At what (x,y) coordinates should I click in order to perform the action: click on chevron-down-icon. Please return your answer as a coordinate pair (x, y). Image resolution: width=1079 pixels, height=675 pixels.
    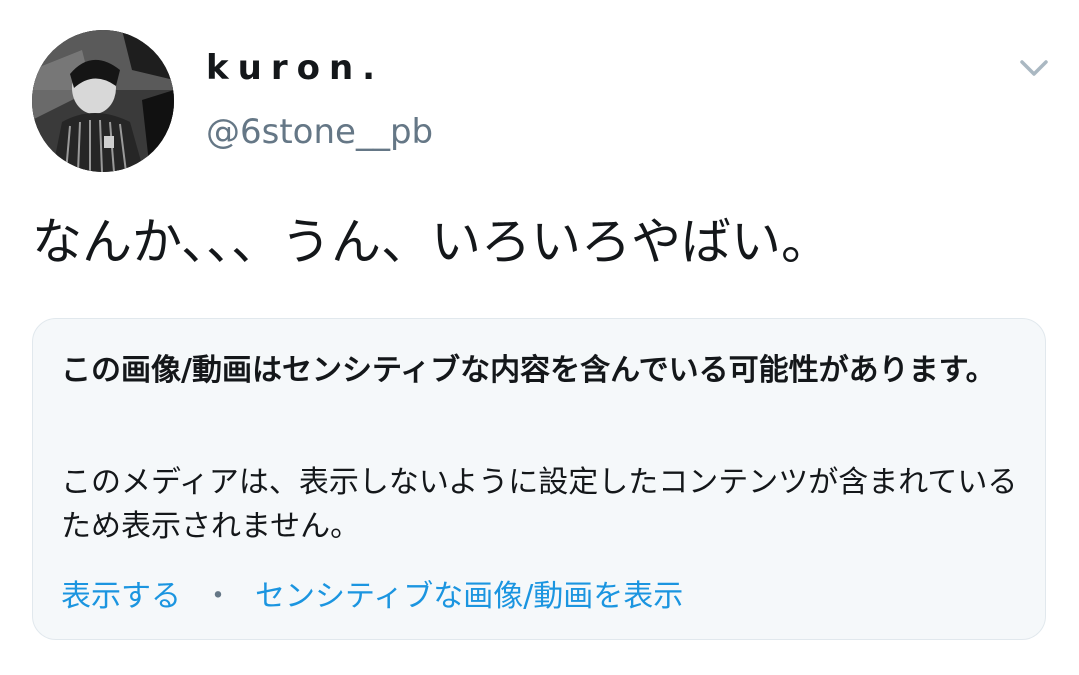
    Looking at the image, I should click on (1034, 68).